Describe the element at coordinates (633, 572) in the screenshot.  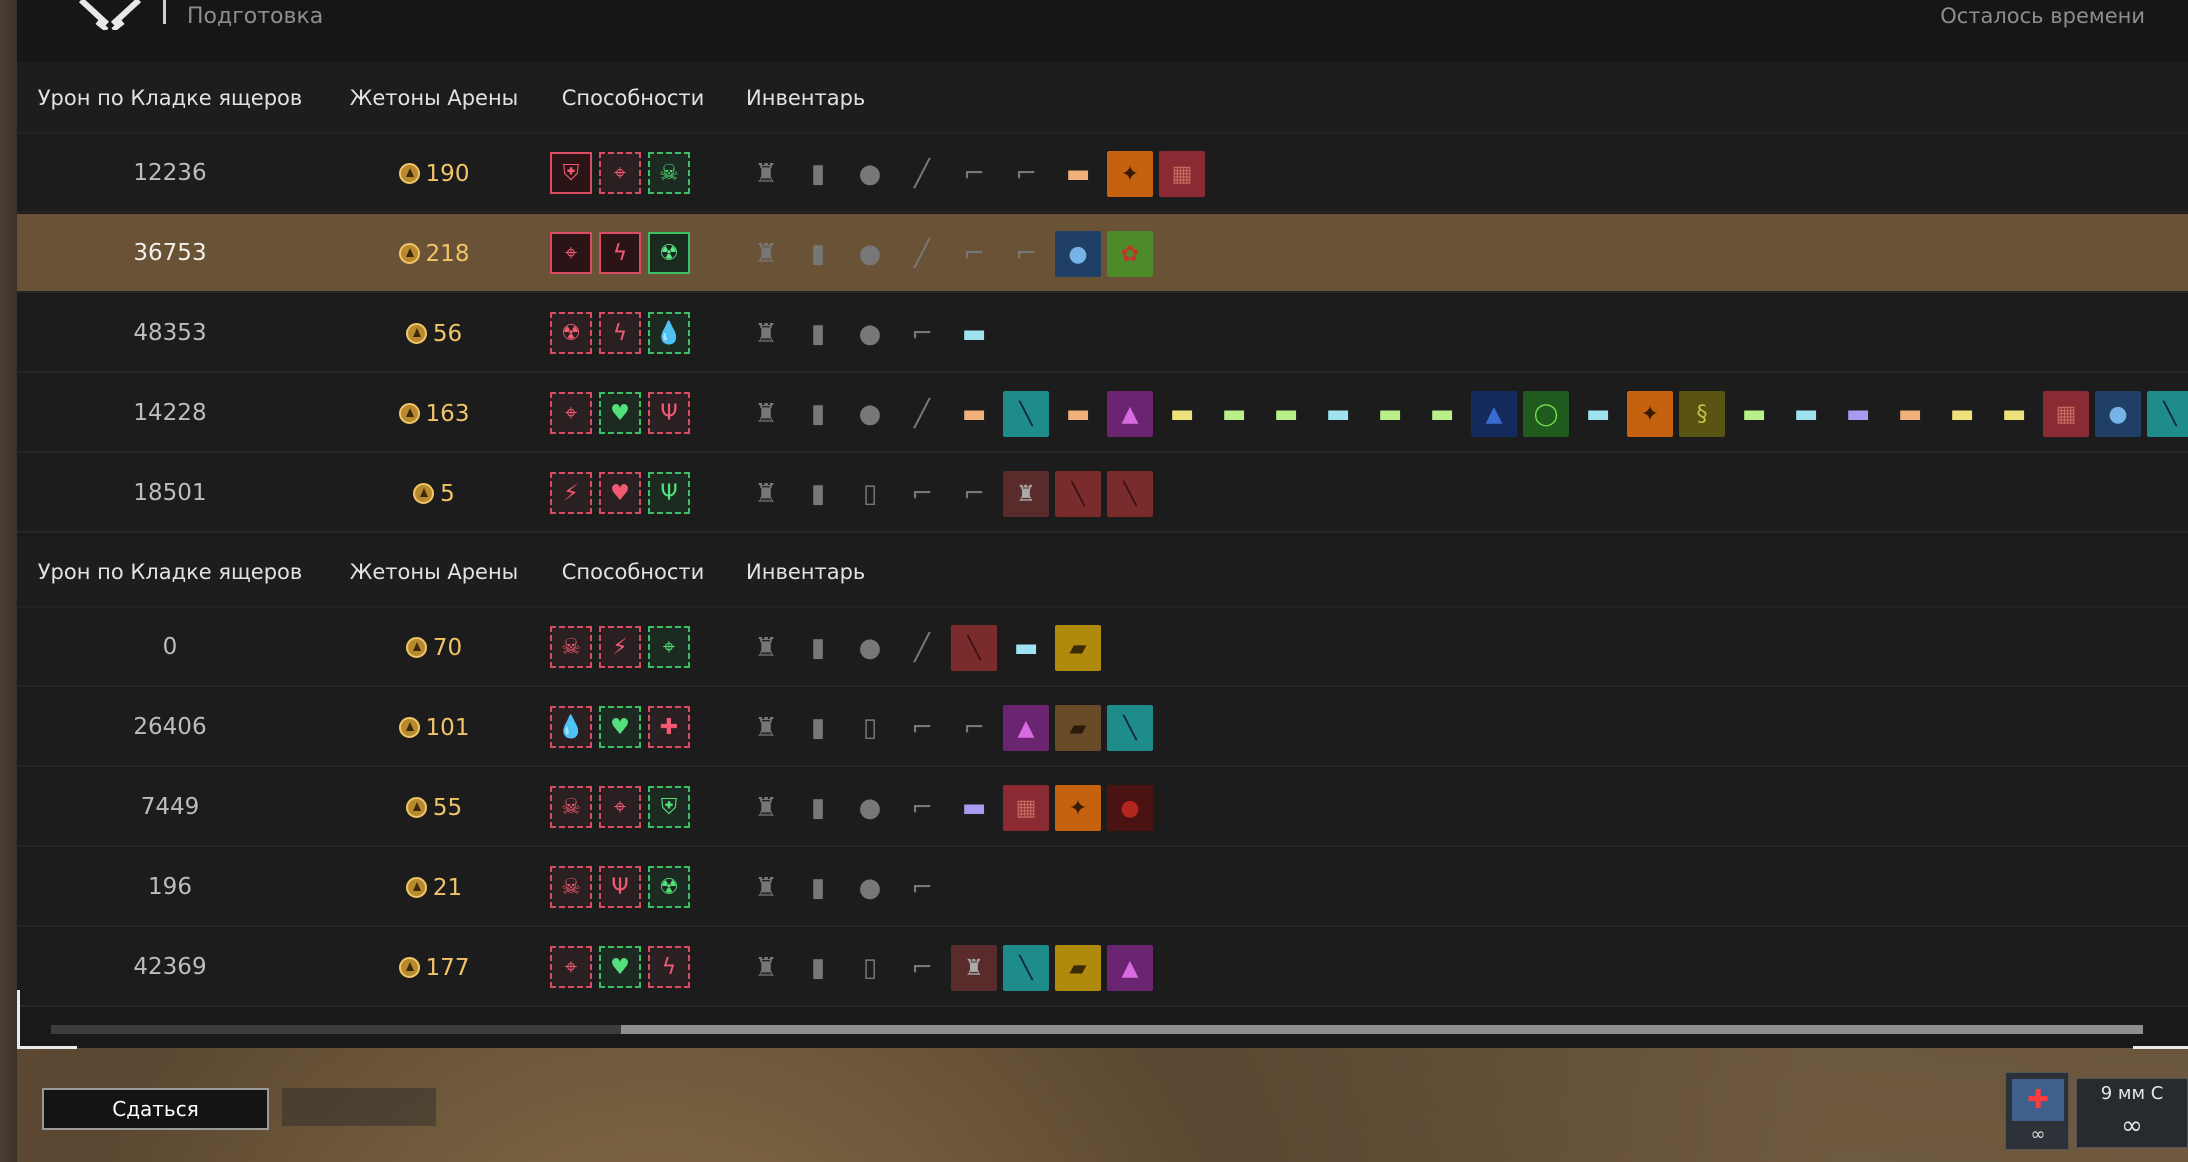
I see `column-header-abilities: Способности` at that location.